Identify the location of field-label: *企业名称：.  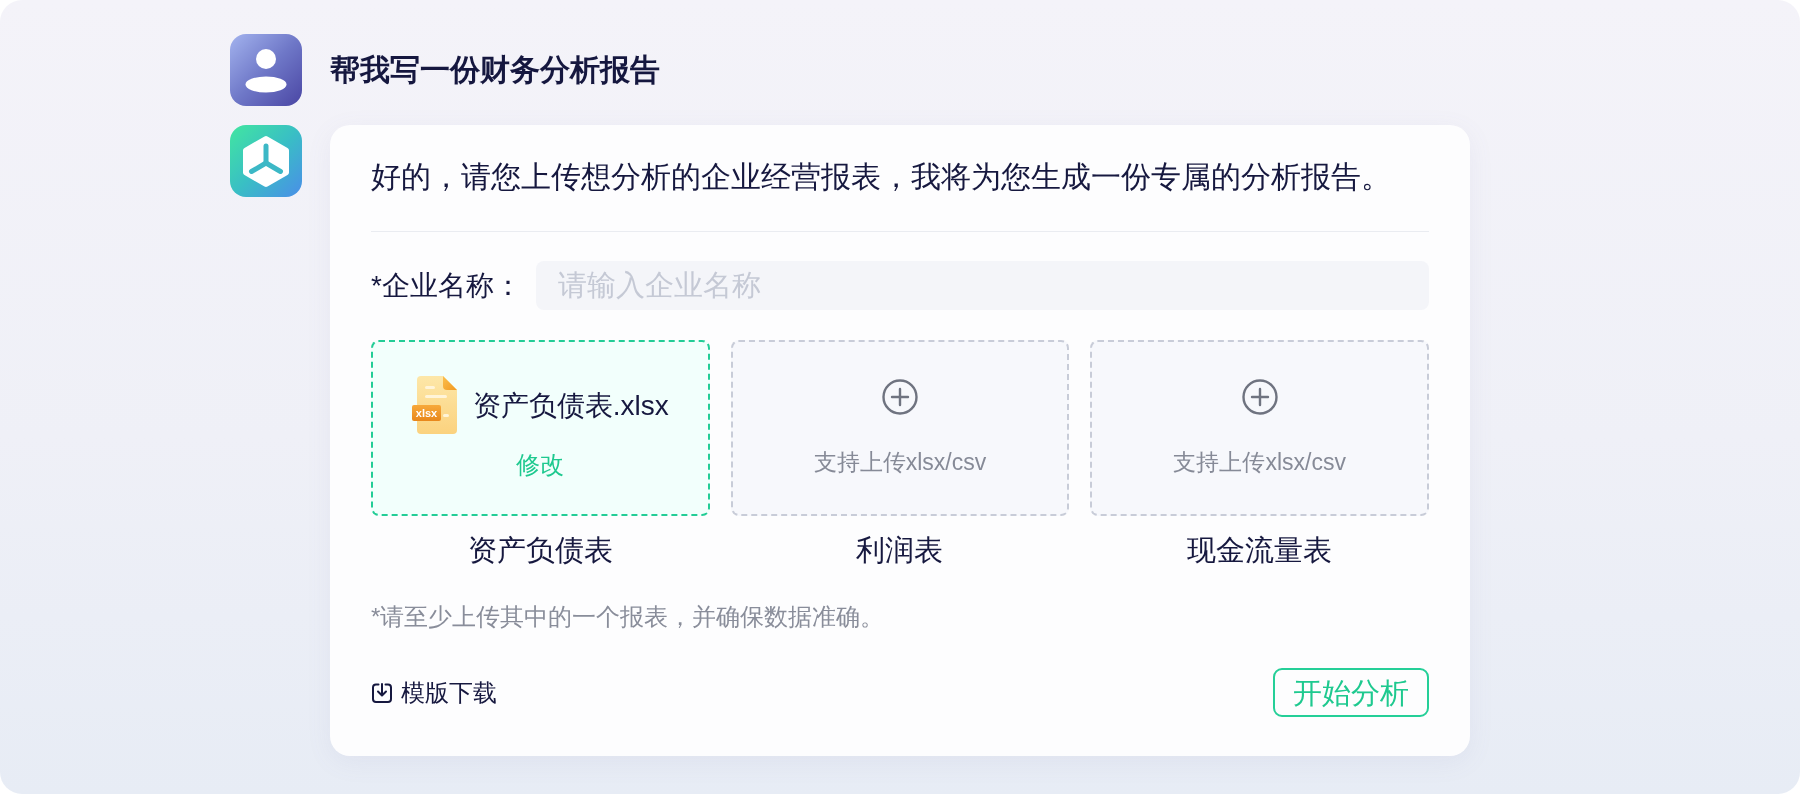
(446, 285).